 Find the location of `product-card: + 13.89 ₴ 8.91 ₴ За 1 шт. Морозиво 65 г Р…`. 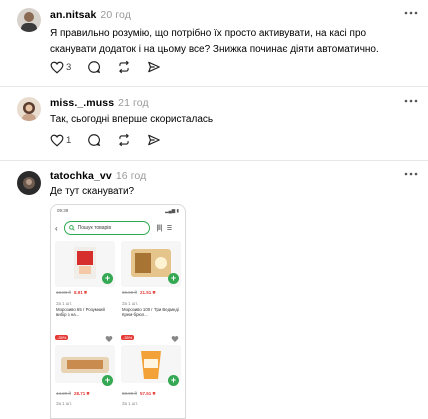

product-card: + 13.89 ₴ 8.91 ₴ За 1 шт. Морозиво 65 г Р… is located at coordinates (85, 283).